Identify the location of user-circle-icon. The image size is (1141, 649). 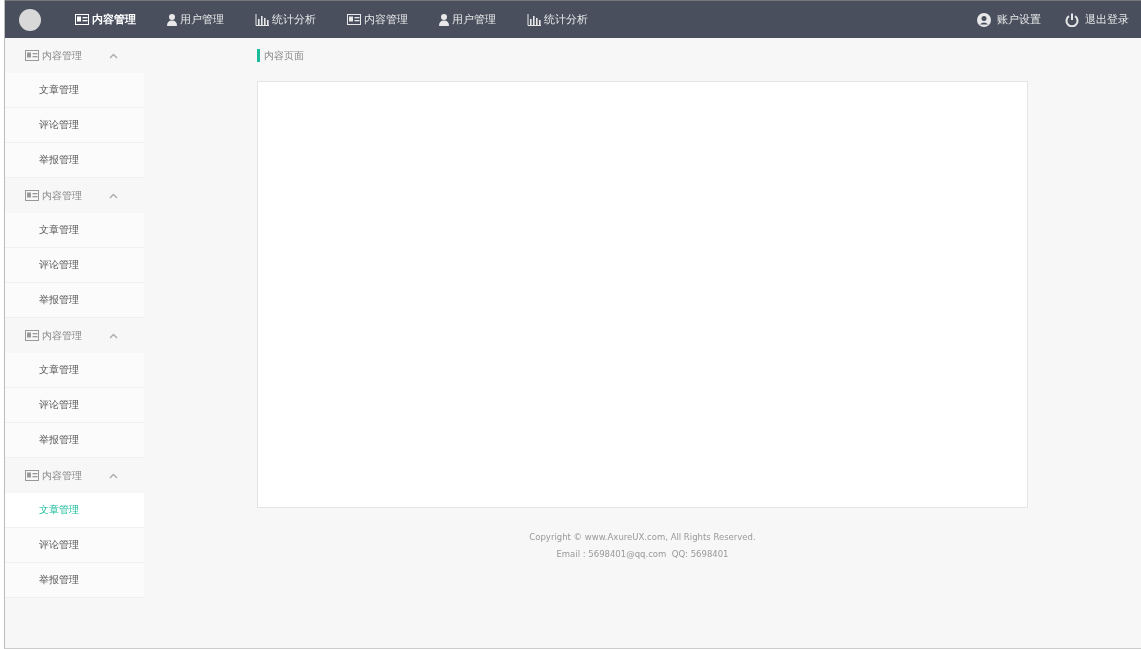
(984, 19).